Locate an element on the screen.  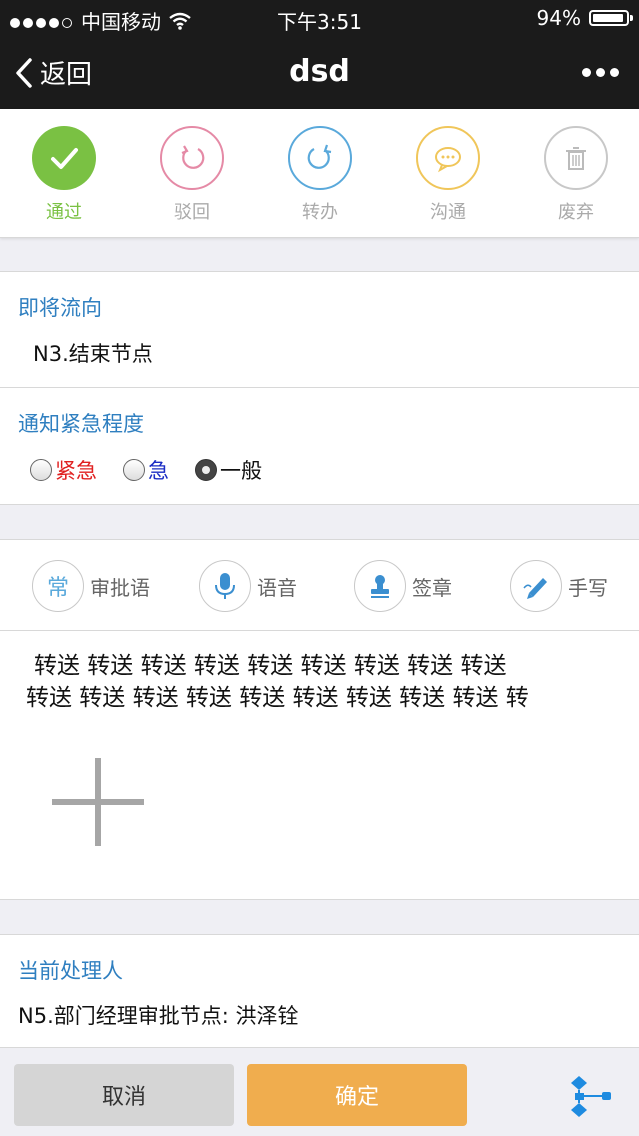
tool-label: 签章 is located at coordinates (432, 587).